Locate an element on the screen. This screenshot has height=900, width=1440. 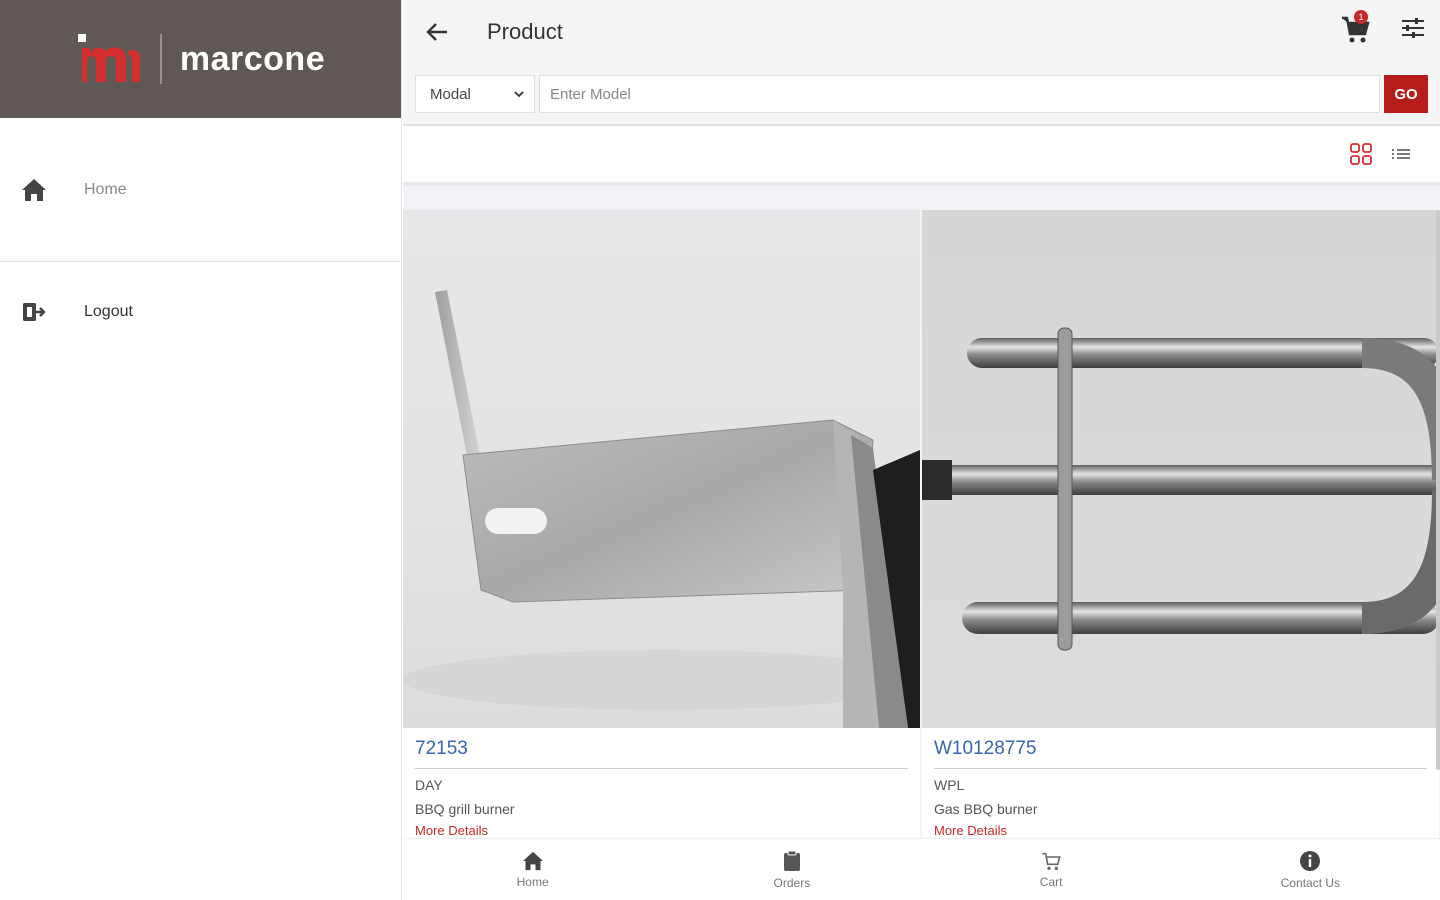
grid-view-icon is located at coordinates (1361, 154).